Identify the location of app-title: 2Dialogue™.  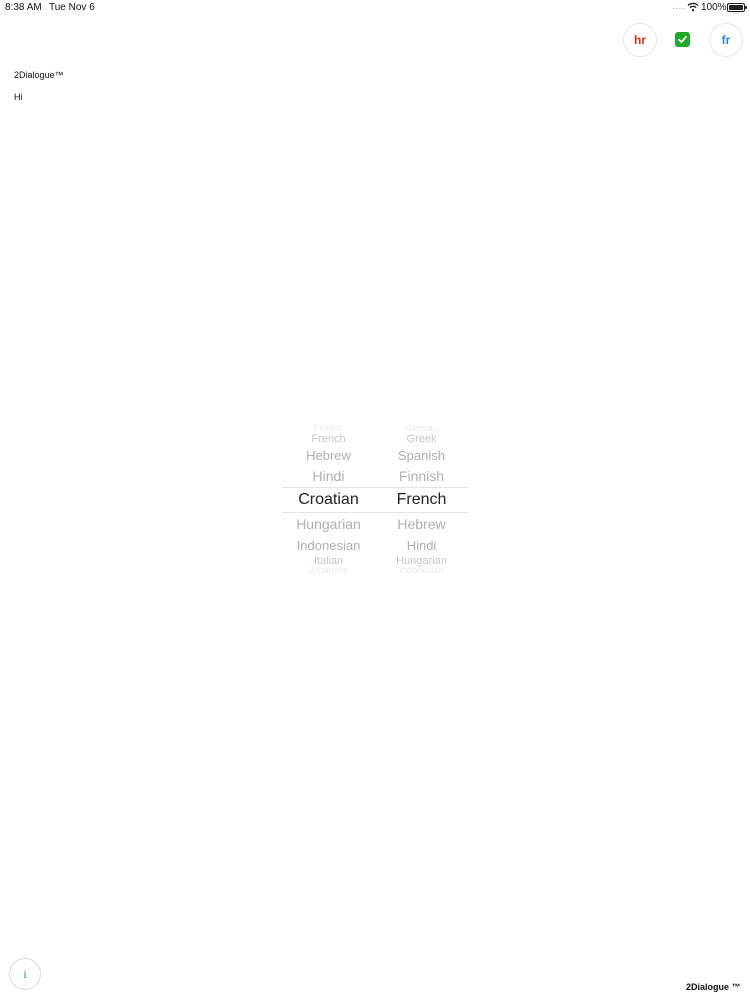
(39, 75).